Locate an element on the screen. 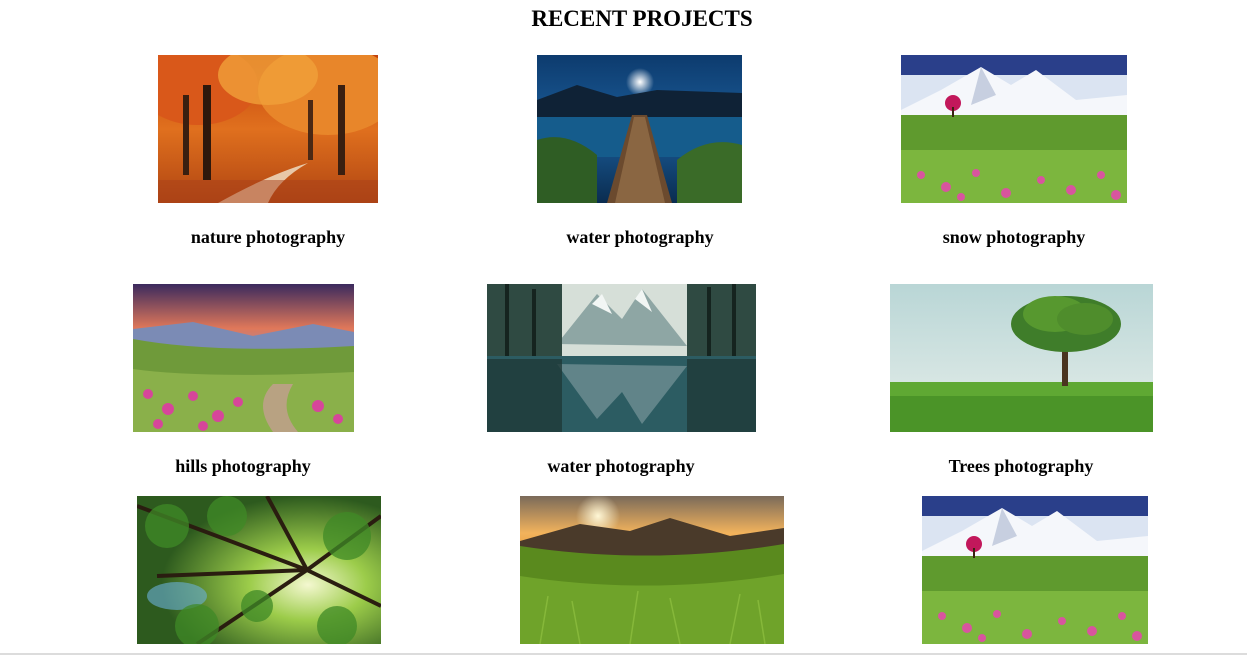 The image size is (1247, 655). project-image-mountain-lake is located at coordinates (621, 358).